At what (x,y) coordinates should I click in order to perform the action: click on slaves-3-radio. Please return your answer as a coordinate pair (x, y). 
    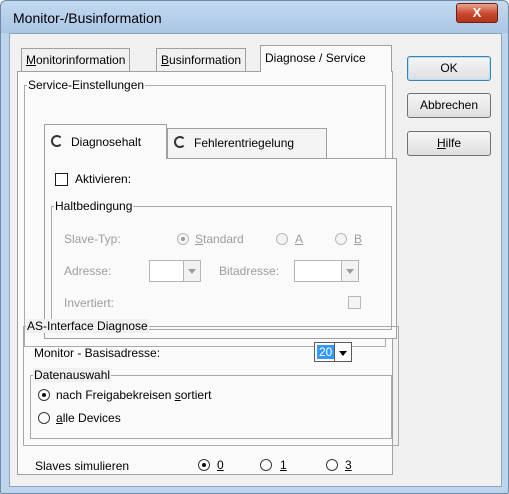
    Looking at the image, I should click on (332, 465).